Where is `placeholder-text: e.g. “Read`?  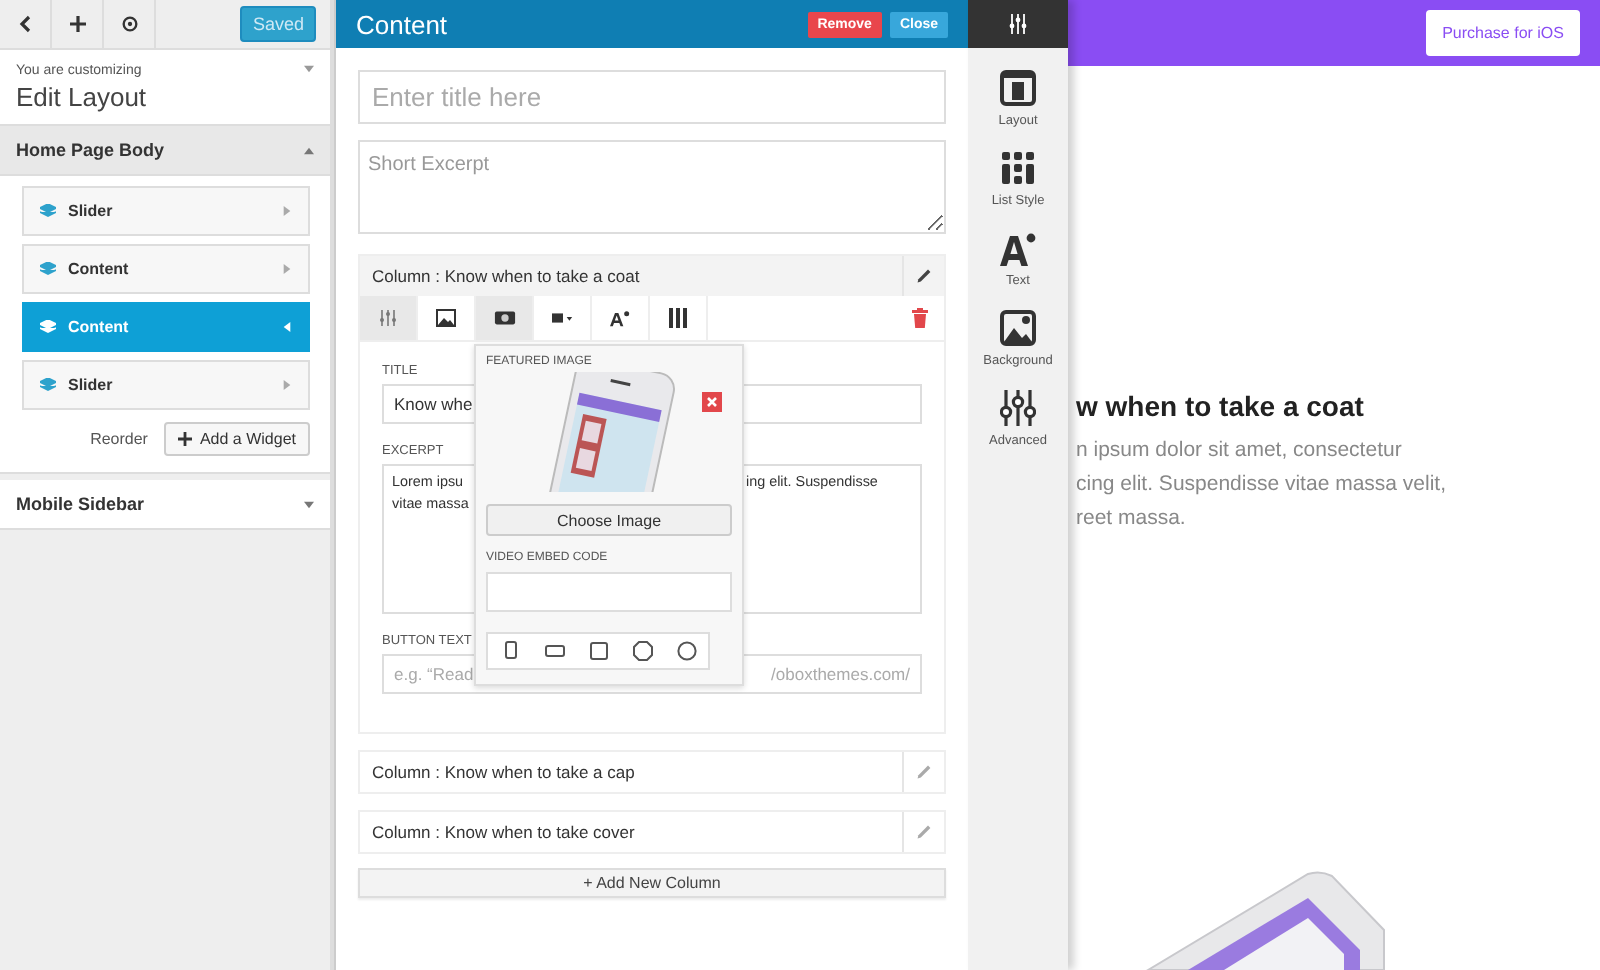 placeholder-text: e.g. “Read is located at coordinates (434, 674).